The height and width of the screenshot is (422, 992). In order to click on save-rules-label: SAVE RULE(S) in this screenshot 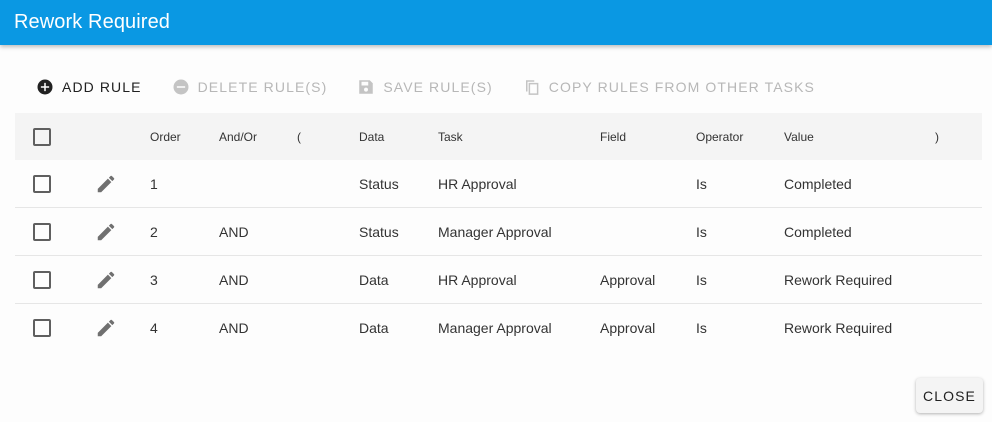, I will do `click(438, 87)`.